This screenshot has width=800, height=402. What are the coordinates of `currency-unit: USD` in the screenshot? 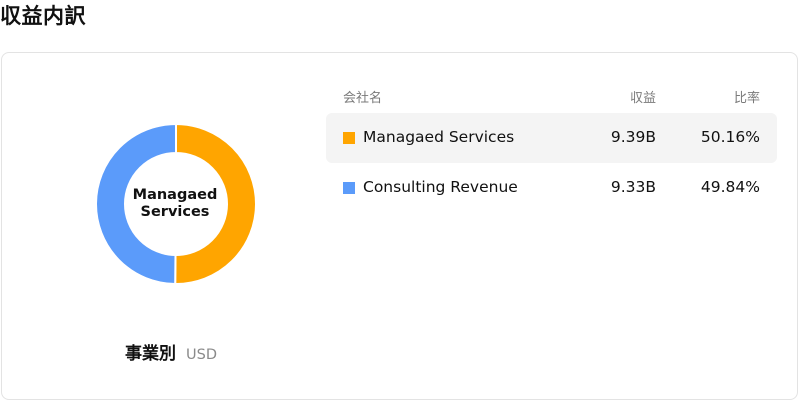 It's located at (201, 355).